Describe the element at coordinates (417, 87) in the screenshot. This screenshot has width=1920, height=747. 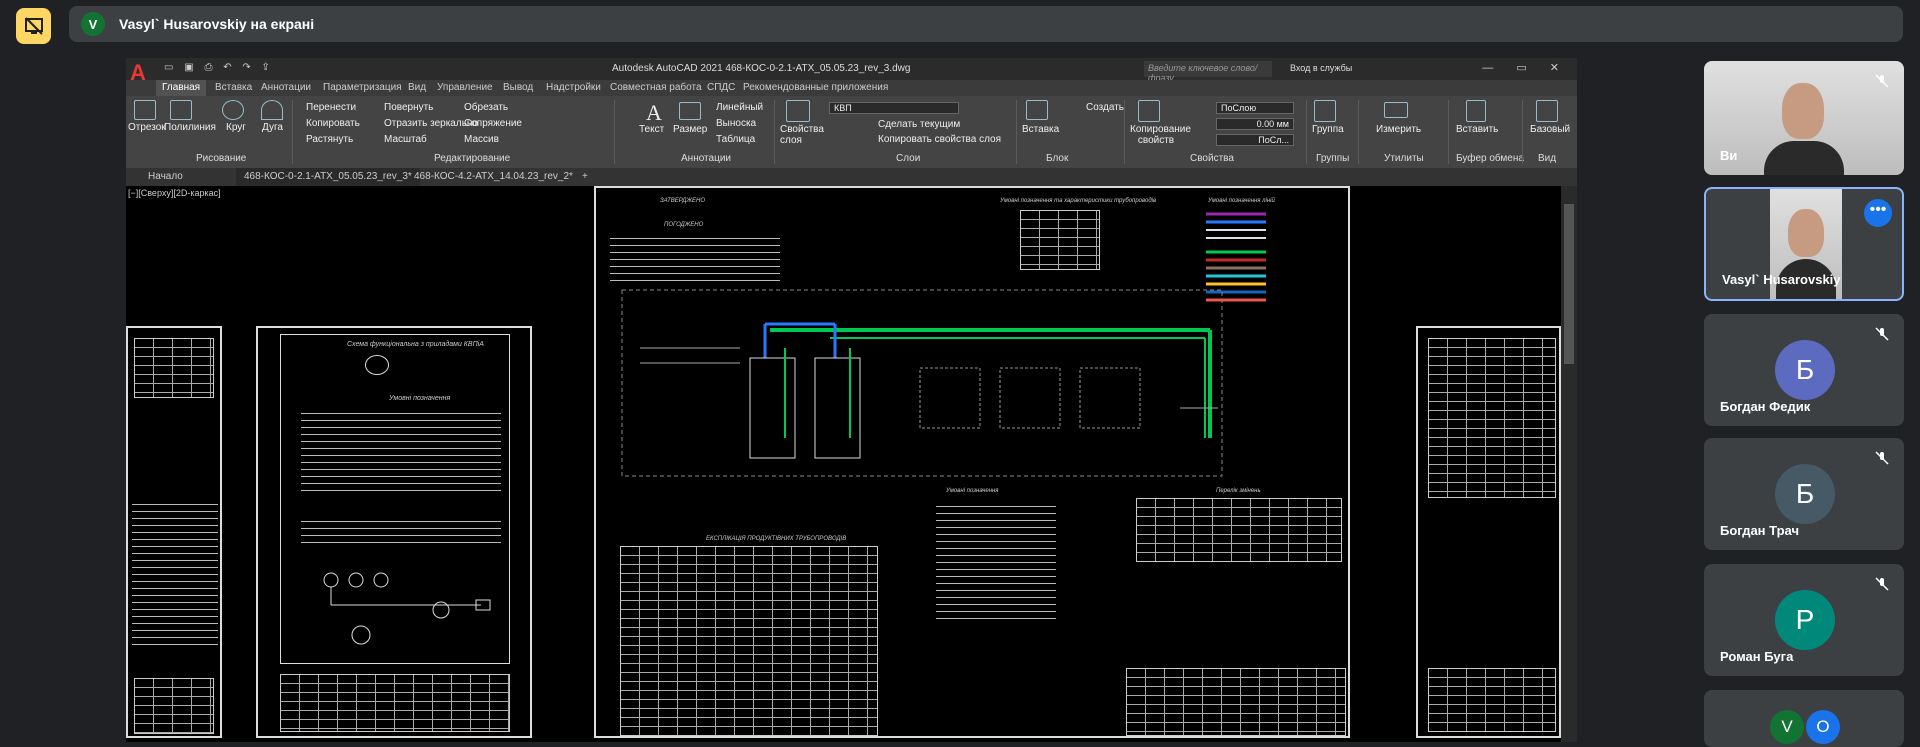
I see `ribbon-tab: Вид` at that location.